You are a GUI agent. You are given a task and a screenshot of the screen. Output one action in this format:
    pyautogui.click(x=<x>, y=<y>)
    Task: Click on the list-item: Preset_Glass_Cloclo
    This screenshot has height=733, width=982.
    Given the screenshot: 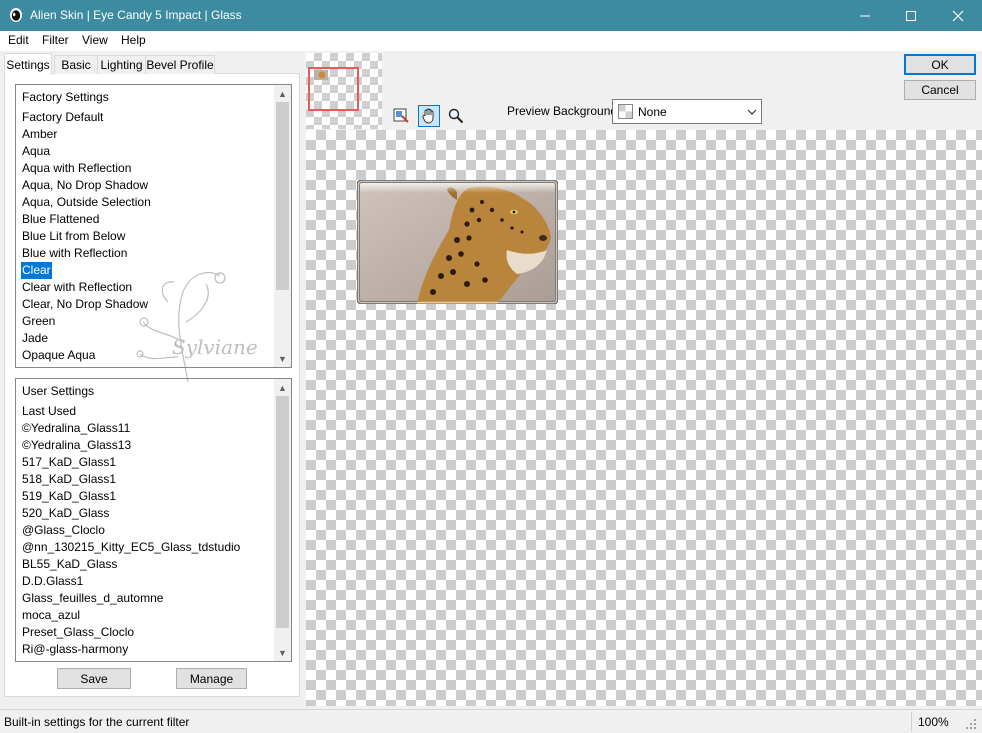 What is the action you would take?
    pyautogui.click(x=78, y=632)
    